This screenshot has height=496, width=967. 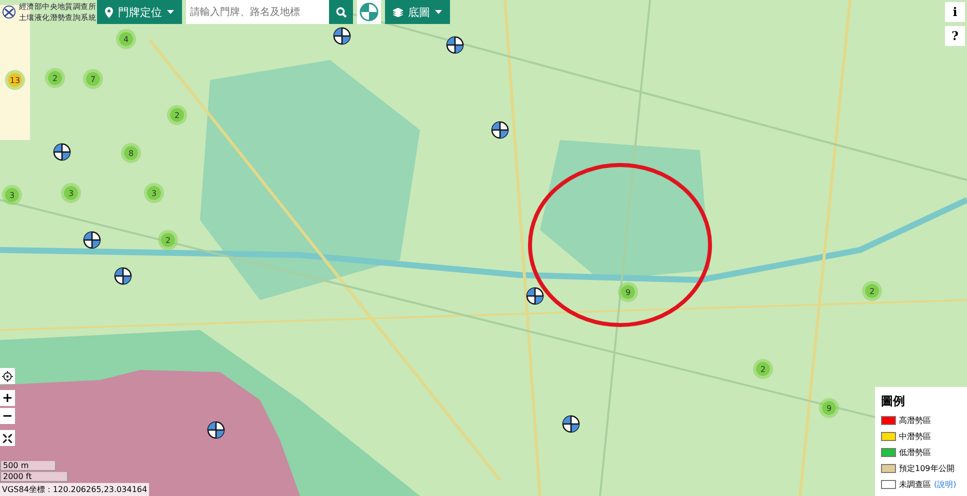 I want to click on side-button: ?, so click(x=955, y=36).